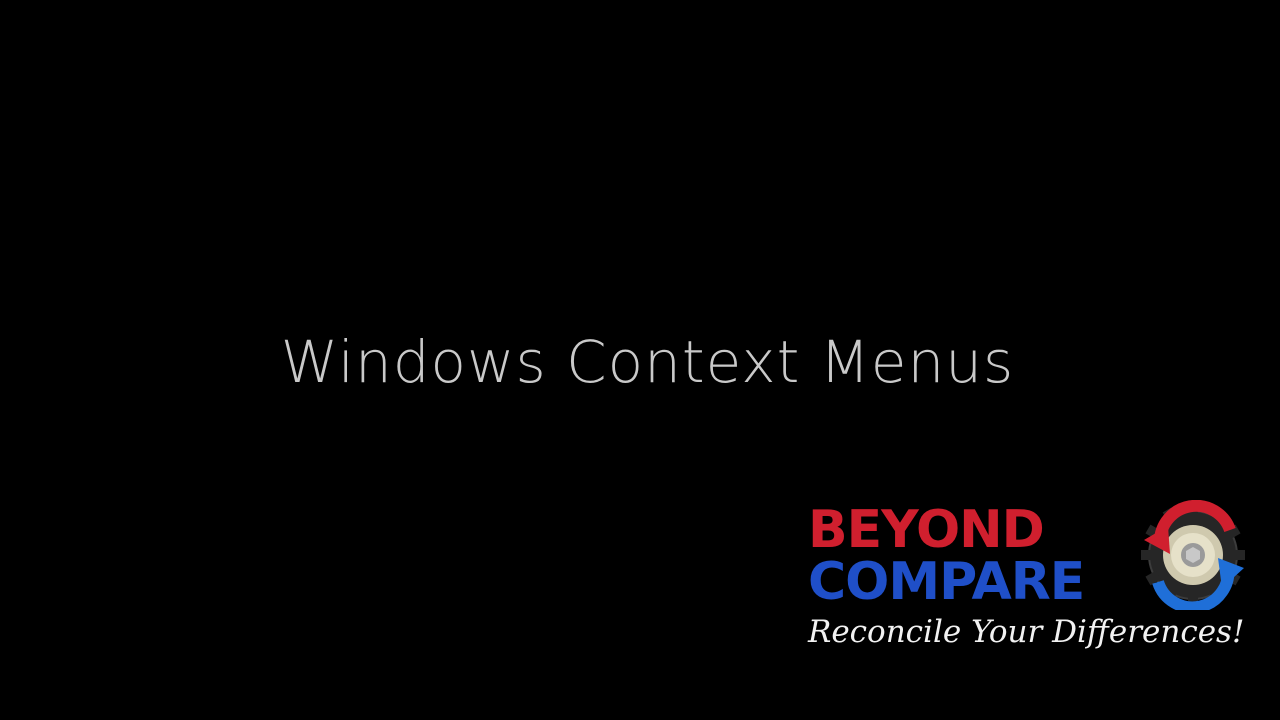  Describe the element at coordinates (647, 362) in the screenshot. I see `slide-title: Windows Context Menus` at that location.